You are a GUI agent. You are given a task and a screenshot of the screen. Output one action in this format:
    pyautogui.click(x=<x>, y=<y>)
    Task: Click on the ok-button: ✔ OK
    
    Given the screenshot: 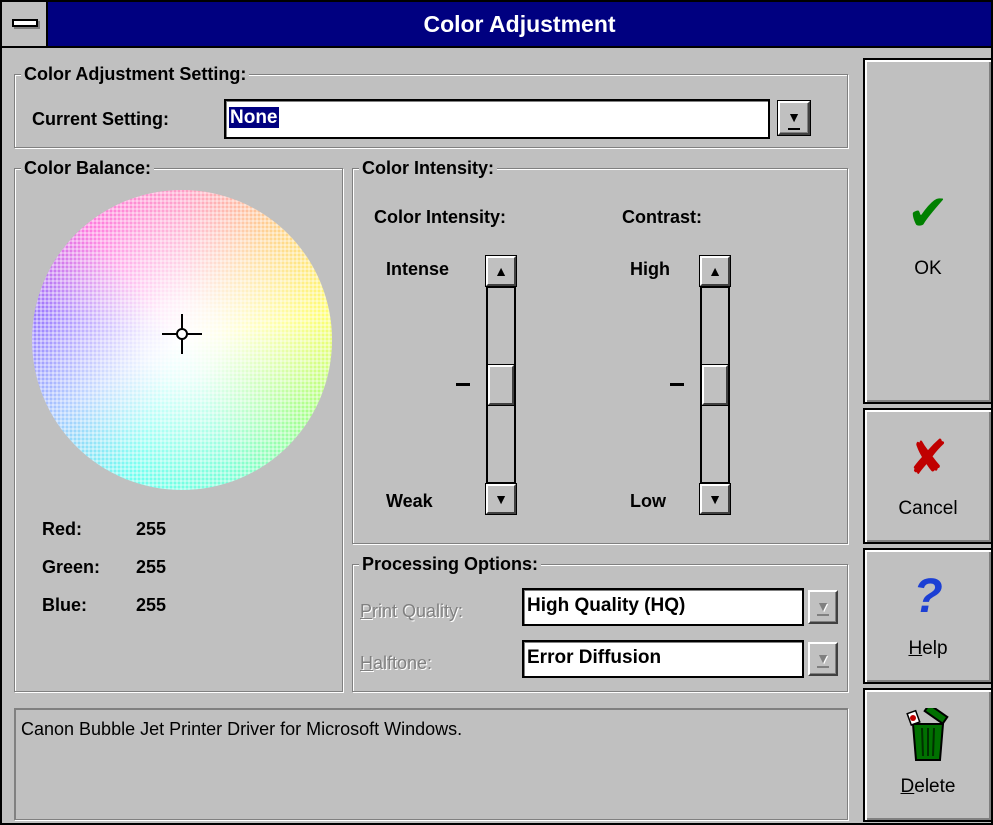 What is the action you would take?
    pyautogui.click(x=928, y=231)
    